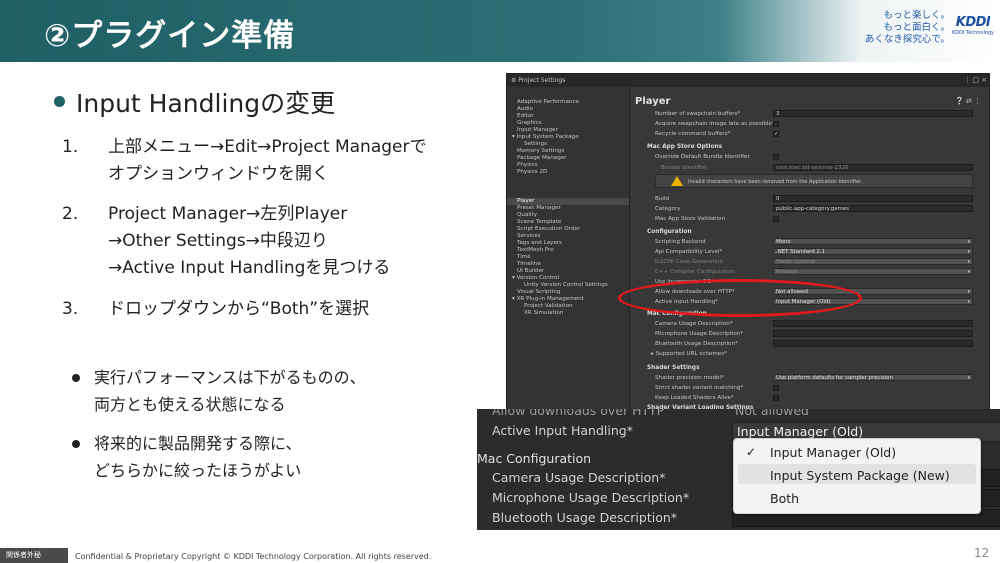 Image resolution: width=1000 pixels, height=563 pixels. Describe the element at coordinates (973, 33) in the screenshot. I see `logo-subtext: KDDI Technology` at that location.